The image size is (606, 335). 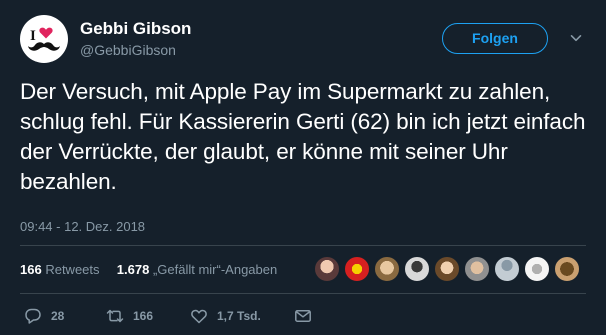 I want to click on follow-button: Folgen, so click(x=495, y=38).